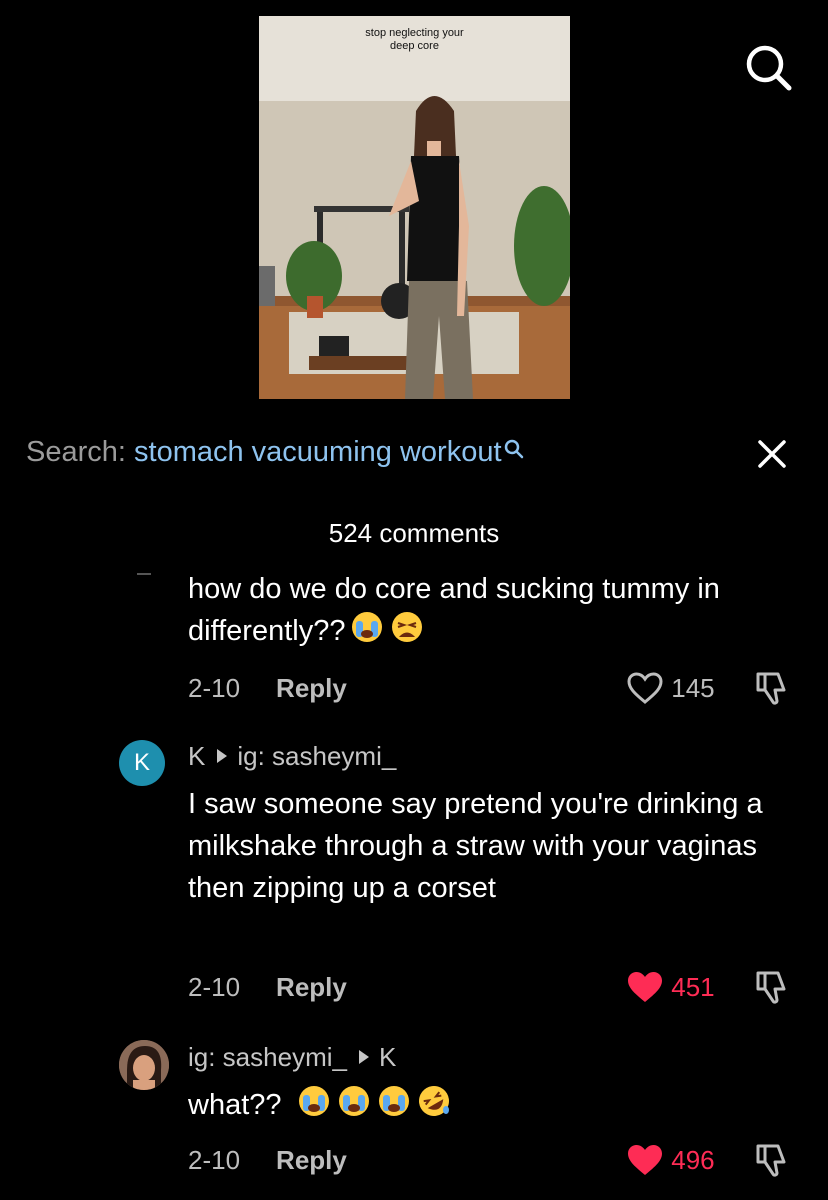 This screenshot has height=1200, width=828. What do you see at coordinates (144, 1065) in the screenshot?
I see `avatar` at bounding box center [144, 1065].